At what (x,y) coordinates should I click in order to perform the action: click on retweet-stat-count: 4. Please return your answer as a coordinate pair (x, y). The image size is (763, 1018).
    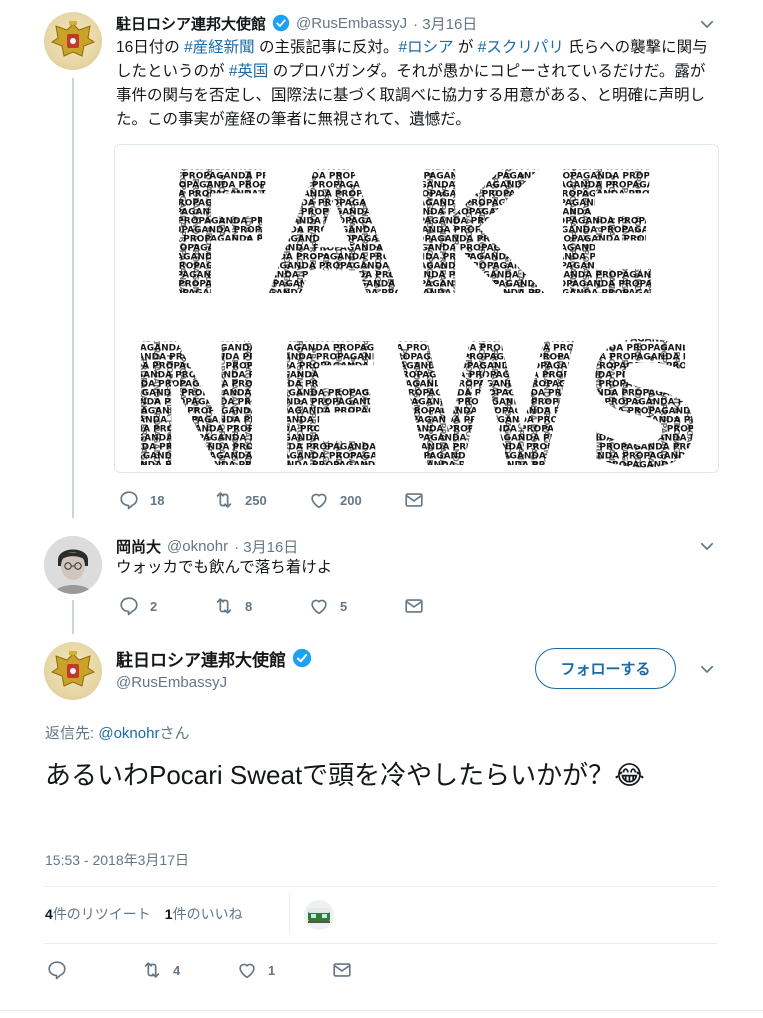
    Looking at the image, I should click on (49, 914).